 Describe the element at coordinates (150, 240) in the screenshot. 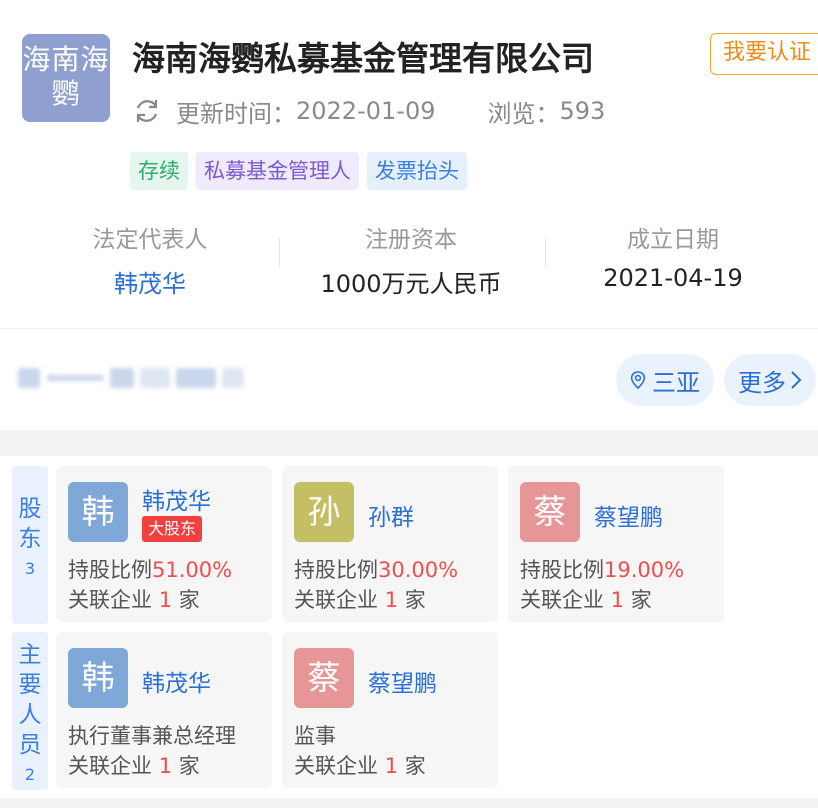

I see `legal-rep-label: 法定代表人` at that location.